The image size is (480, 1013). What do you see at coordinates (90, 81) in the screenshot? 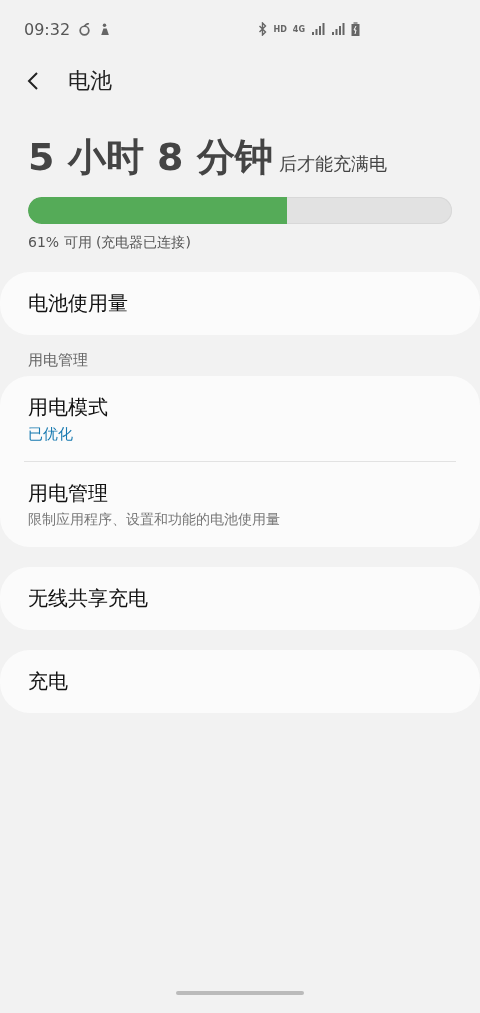
I see `page-title: 电池` at bounding box center [90, 81].